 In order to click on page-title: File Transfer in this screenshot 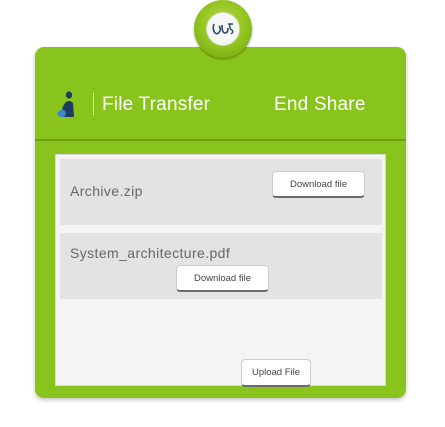, I will do `click(156, 104)`.